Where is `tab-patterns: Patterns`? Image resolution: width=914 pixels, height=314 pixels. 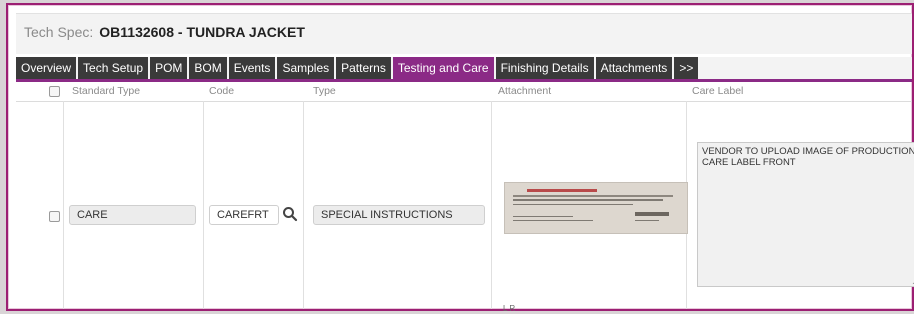 tab-patterns: Patterns is located at coordinates (363, 68).